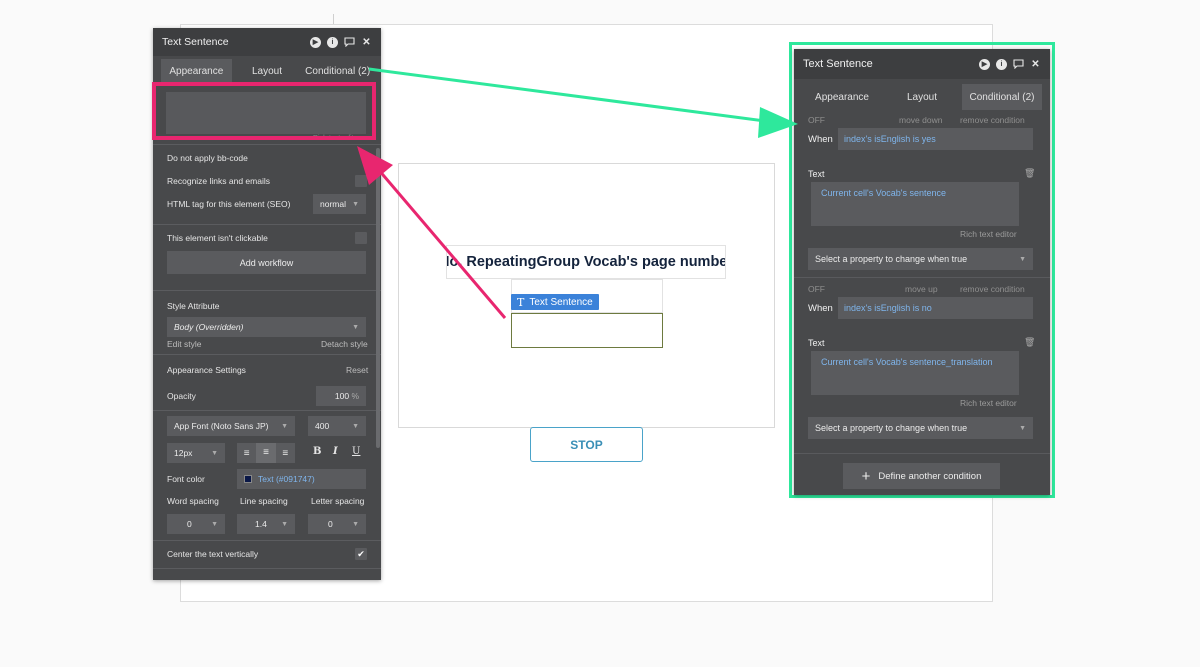 The height and width of the screenshot is (667, 1200). Describe the element at coordinates (246, 453) in the screenshot. I see `align-left-icon: ≡` at that location.